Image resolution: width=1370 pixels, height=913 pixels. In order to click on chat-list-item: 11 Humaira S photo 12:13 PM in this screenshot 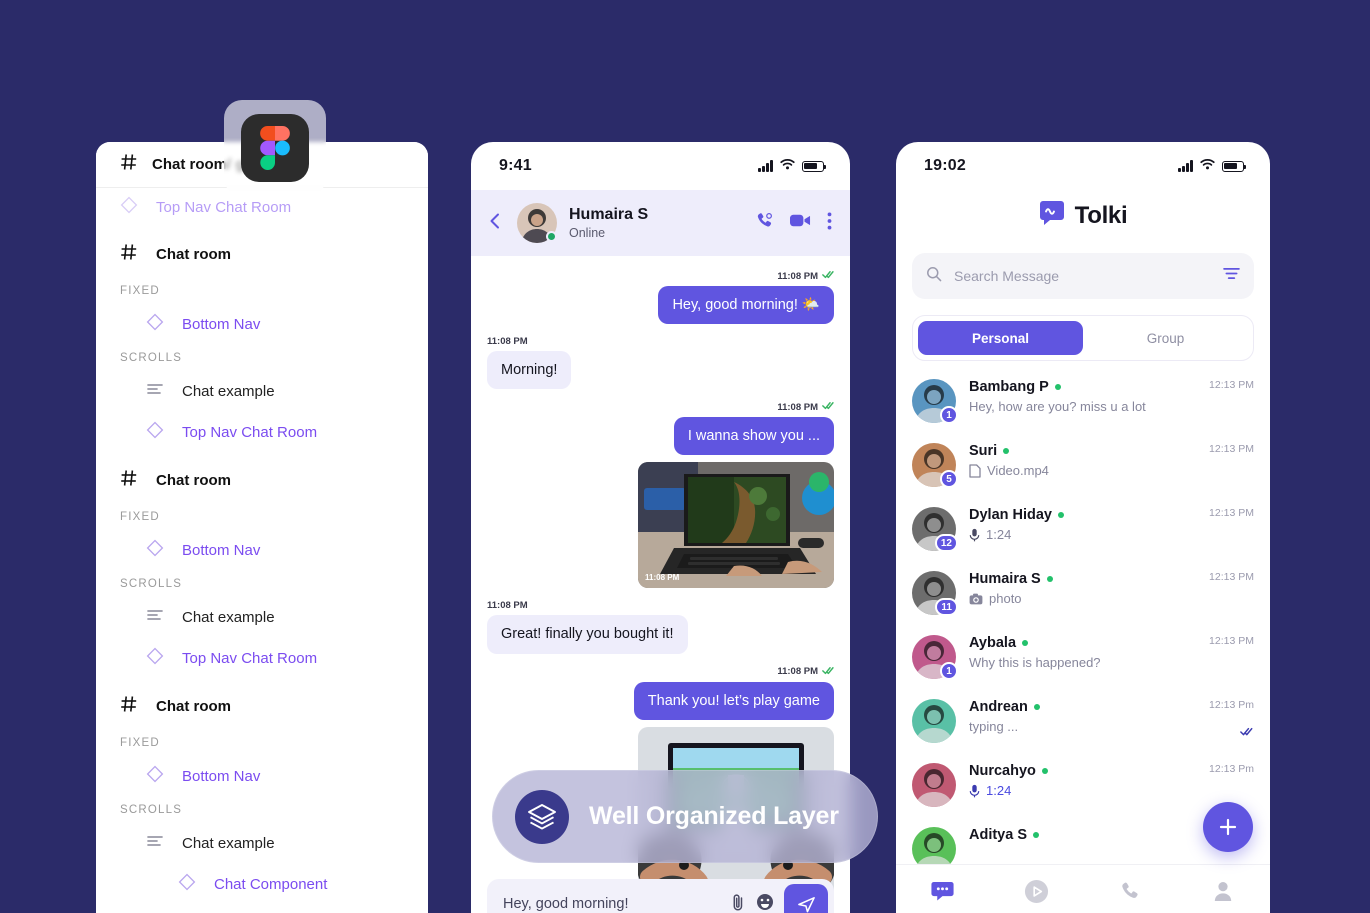, I will do `click(1083, 593)`.